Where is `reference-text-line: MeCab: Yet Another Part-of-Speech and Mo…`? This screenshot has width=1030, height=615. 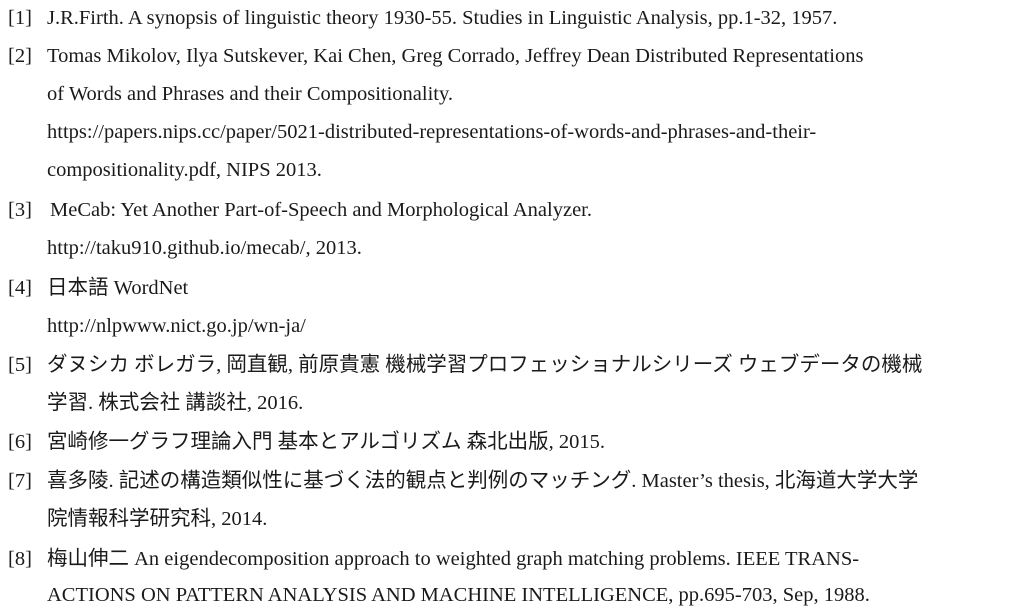 reference-text-line: MeCab: Yet Another Part-of-Speech and Mo… is located at coordinates (321, 210).